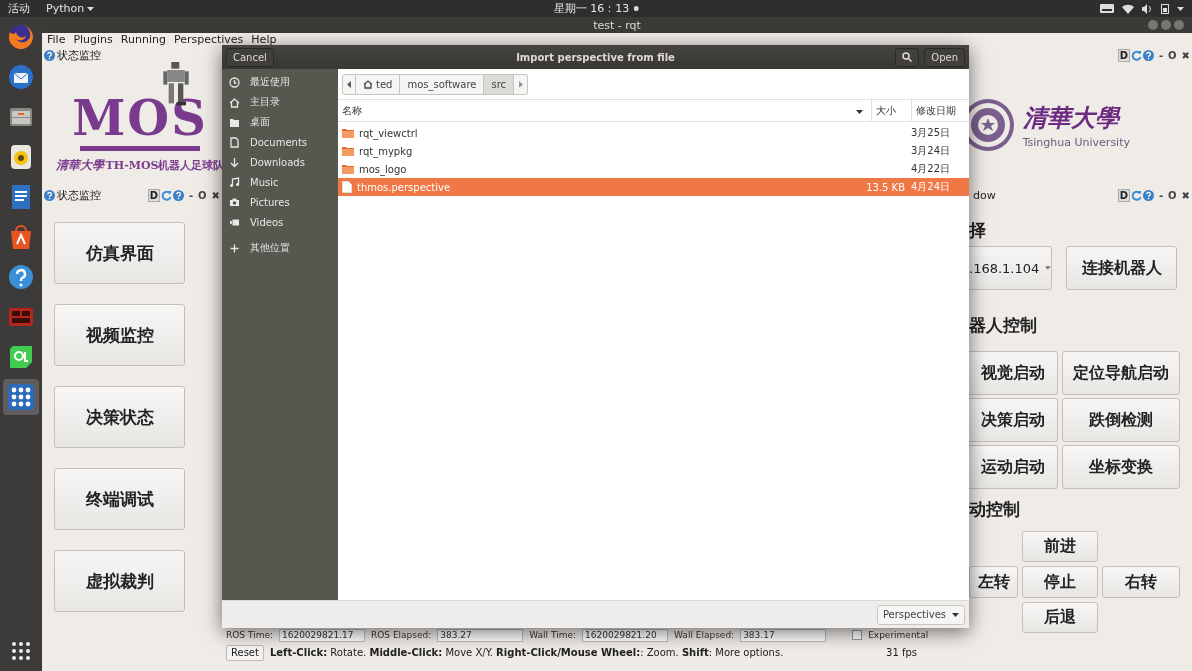 The height and width of the screenshot is (671, 1192). What do you see at coordinates (595, 57) in the screenshot?
I see `dialog-title: Import perspective from file` at bounding box center [595, 57].